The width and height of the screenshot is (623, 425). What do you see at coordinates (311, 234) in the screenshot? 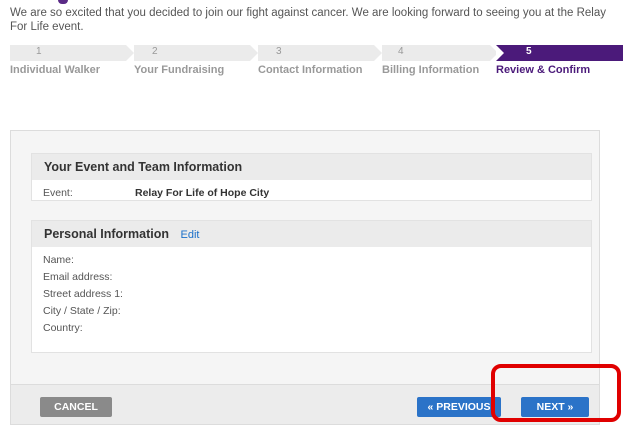
I see `personal-section-header: Personal Information Edit` at bounding box center [311, 234].